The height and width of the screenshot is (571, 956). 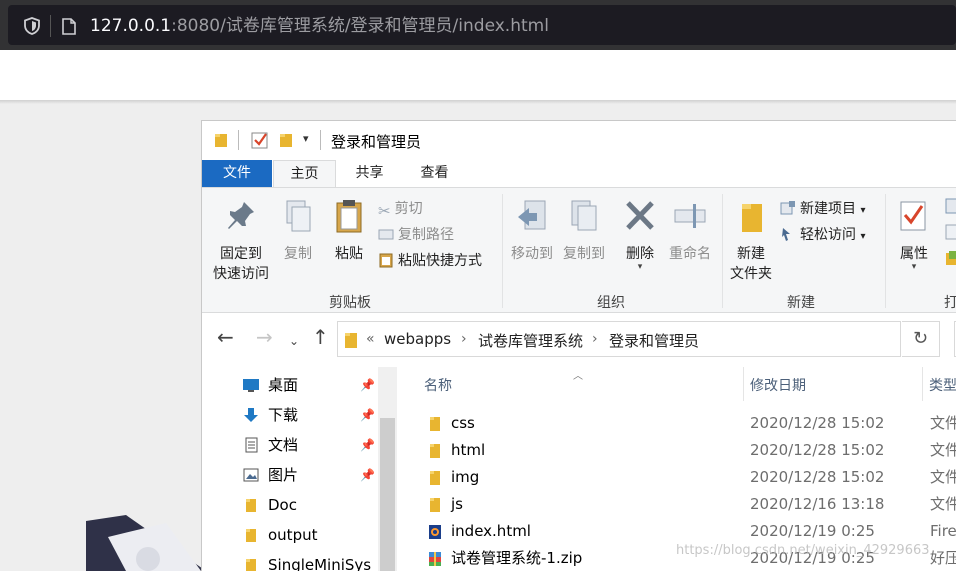 What do you see at coordinates (320, 337) in the screenshot?
I see `up-arrow-icon: ↑` at bounding box center [320, 337].